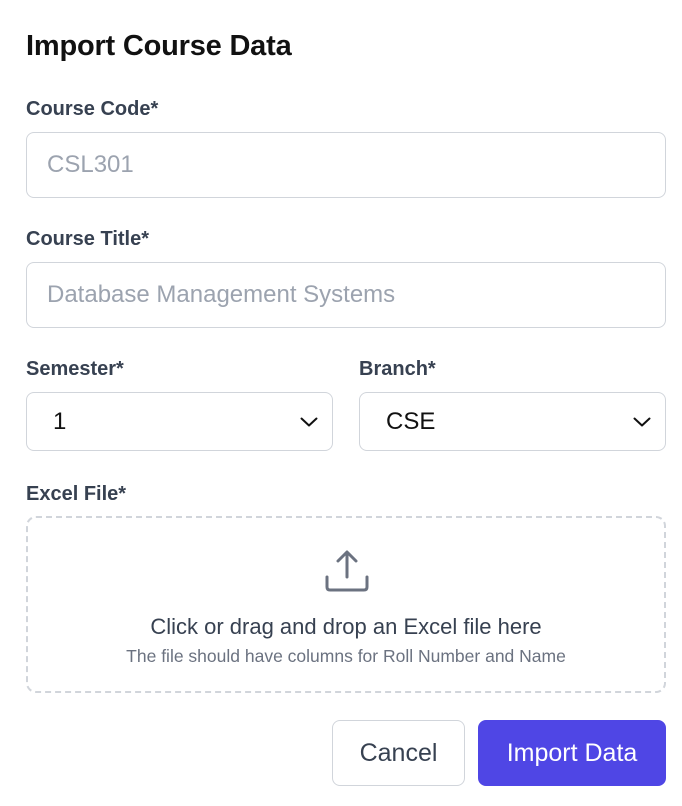 This screenshot has width=682, height=806. What do you see at coordinates (411, 421) in the screenshot?
I see `branch-selected-value: CSE` at bounding box center [411, 421].